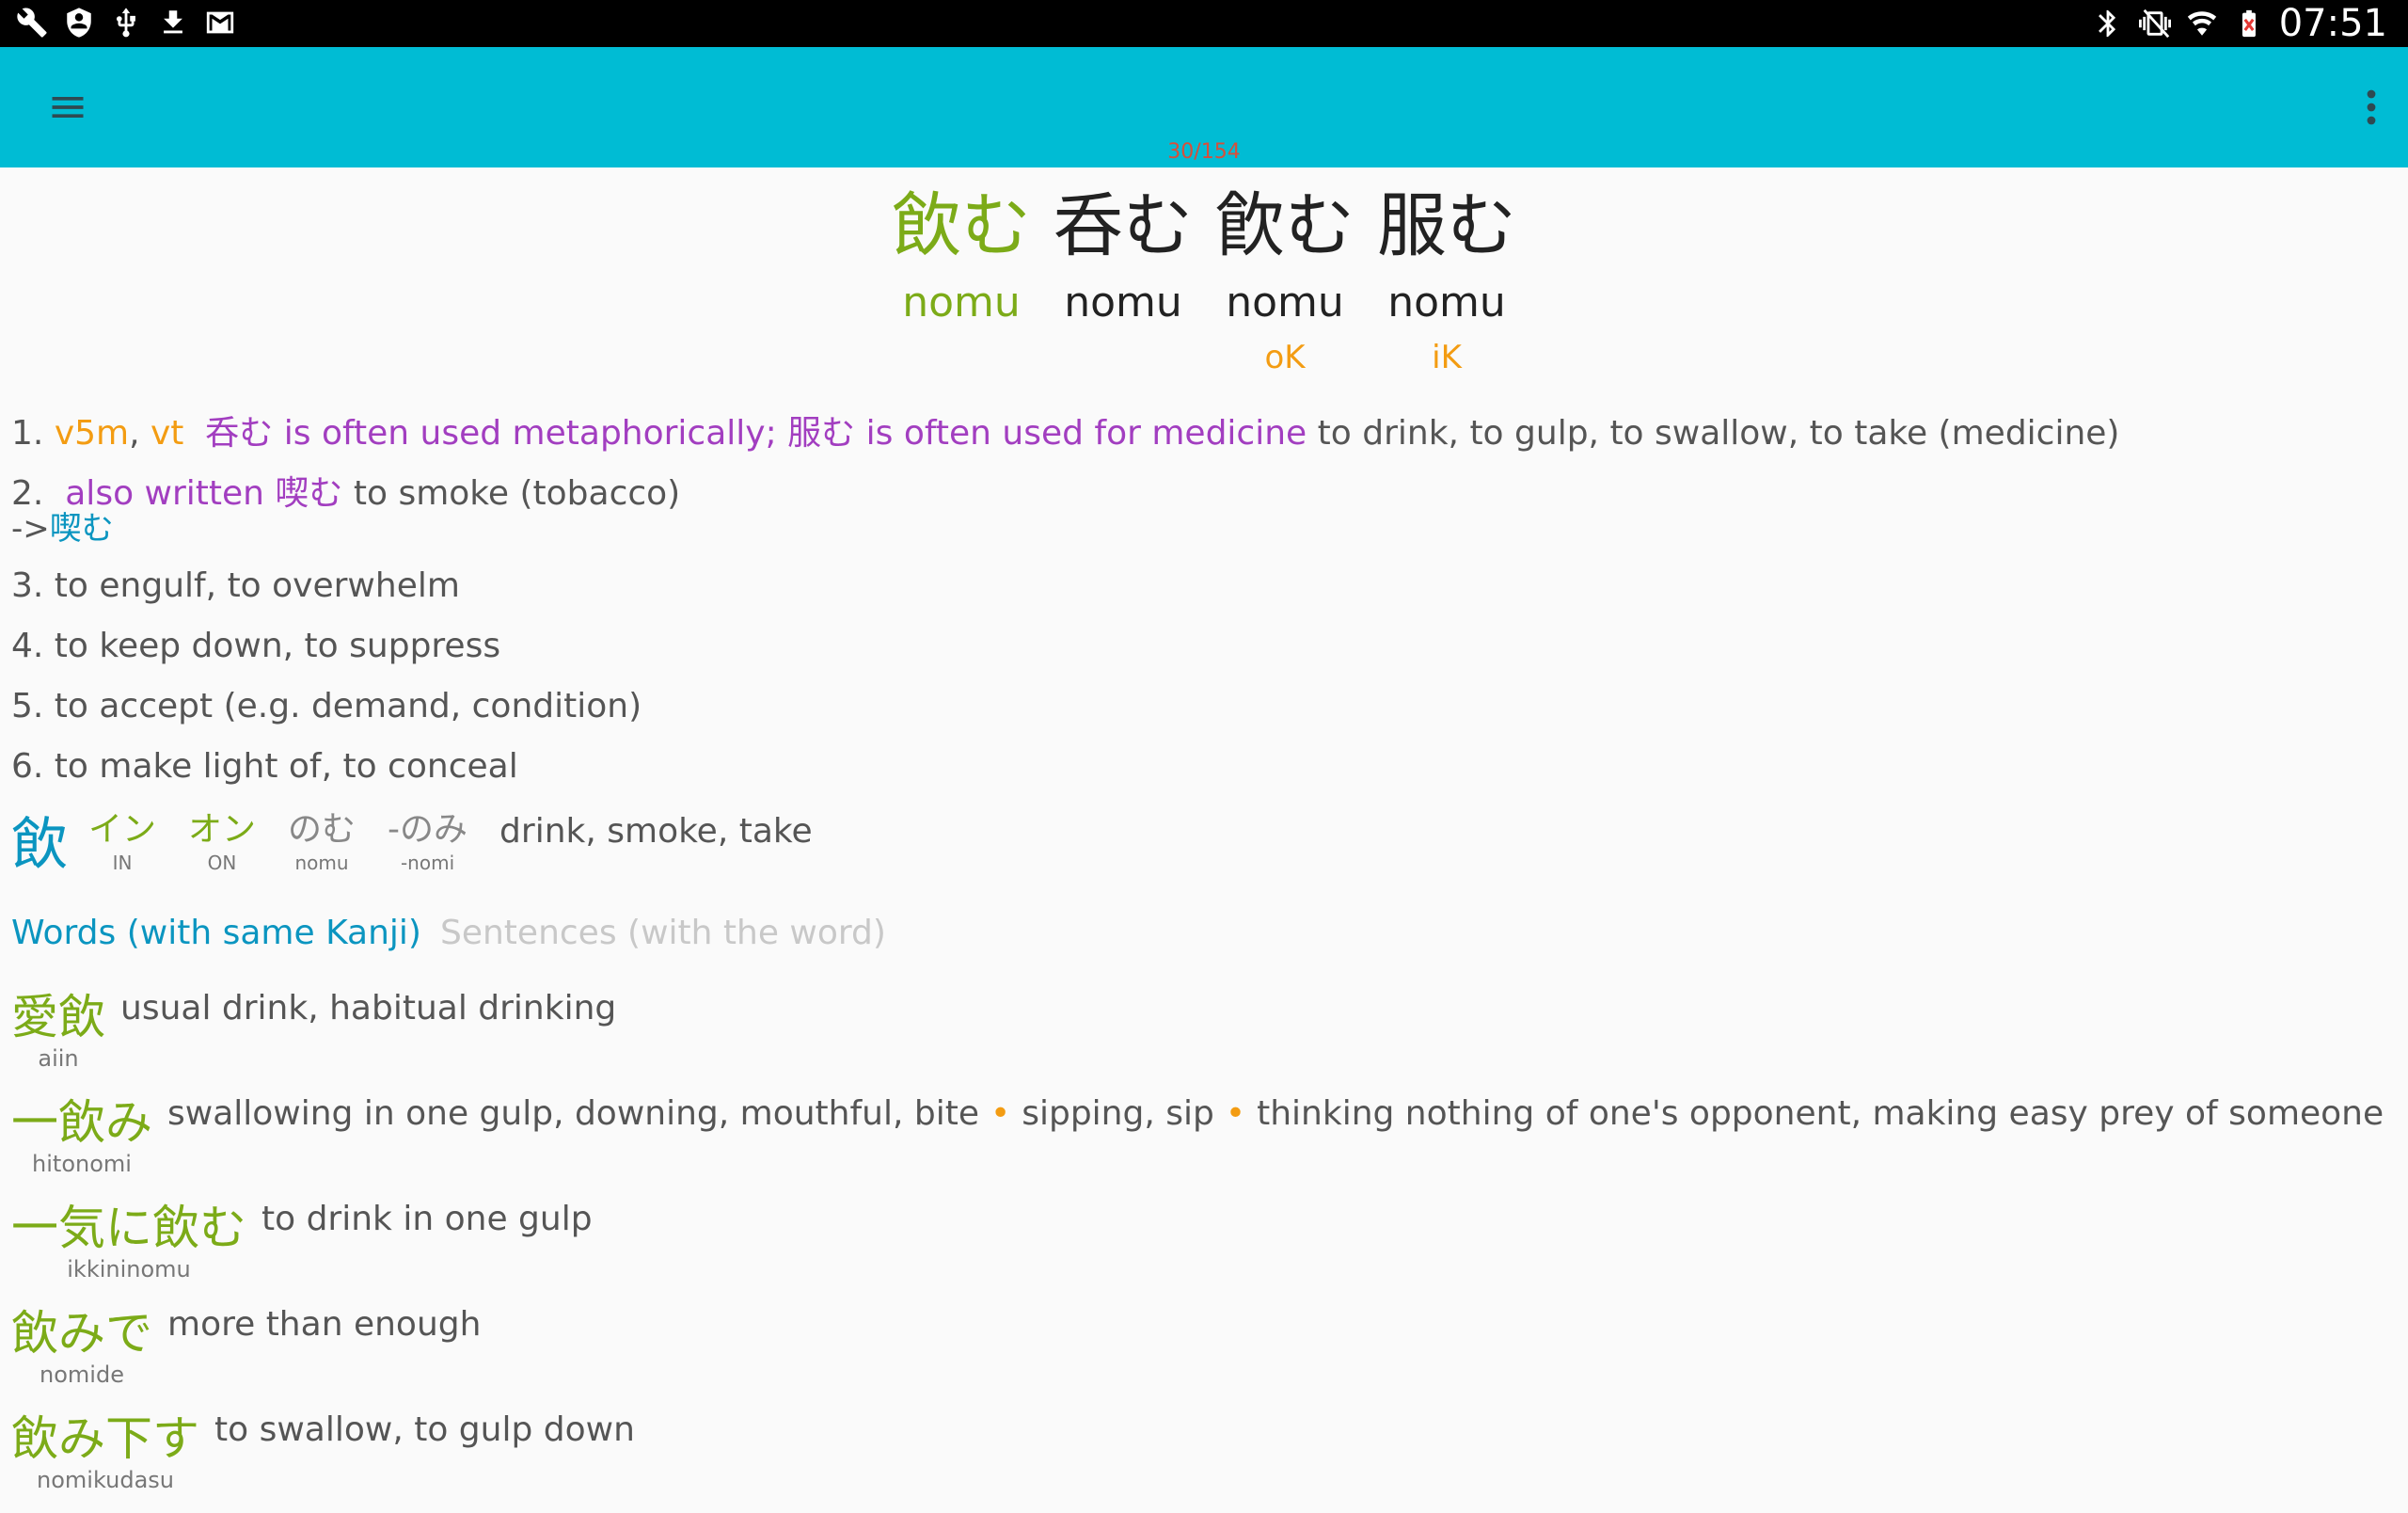 The width and height of the screenshot is (2408, 1513). I want to click on reading-romaji: ON, so click(222, 863).